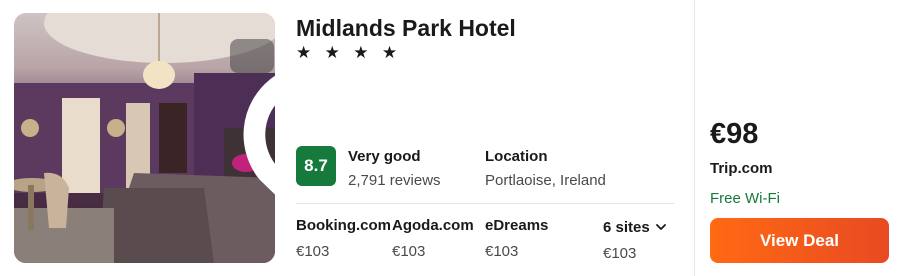  I want to click on review-count: 2,791 reviews, so click(394, 180).